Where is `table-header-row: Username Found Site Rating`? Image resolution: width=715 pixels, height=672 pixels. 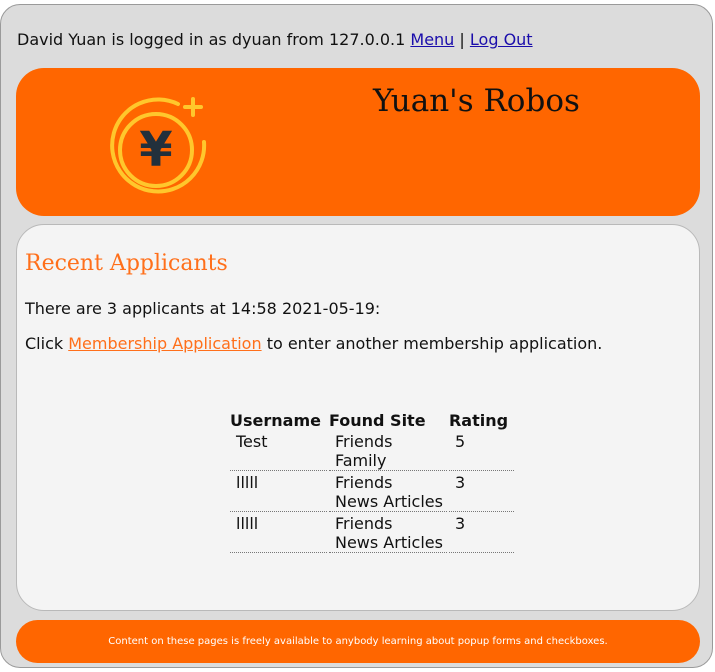
table-header-row: Username Found Site Rating is located at coordinates (372, 420).